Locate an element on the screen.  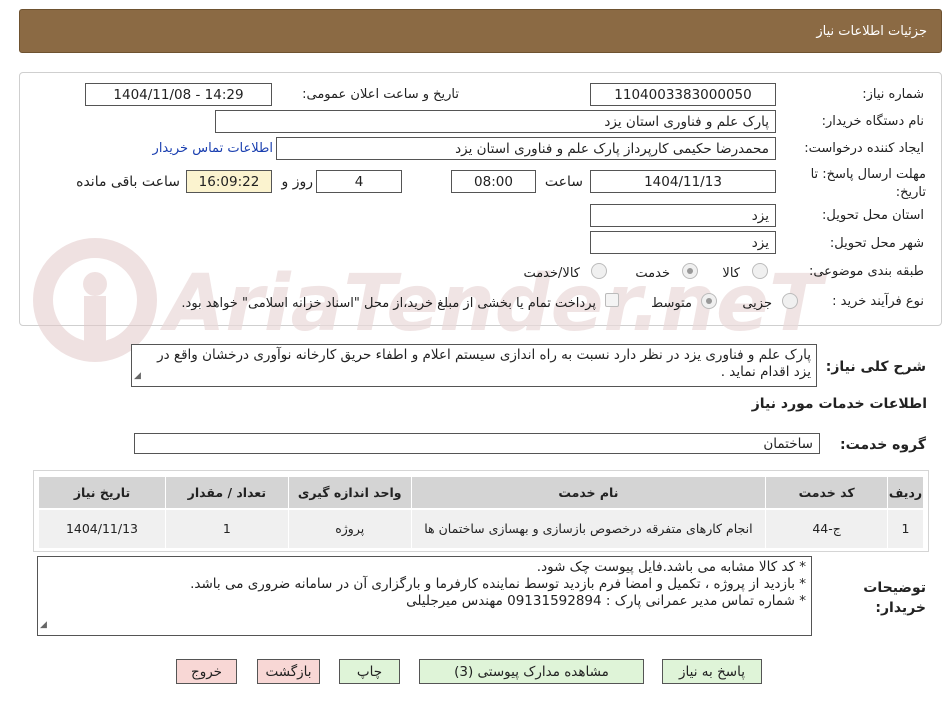
process-radio-minor is located at coordinates (790, 301).